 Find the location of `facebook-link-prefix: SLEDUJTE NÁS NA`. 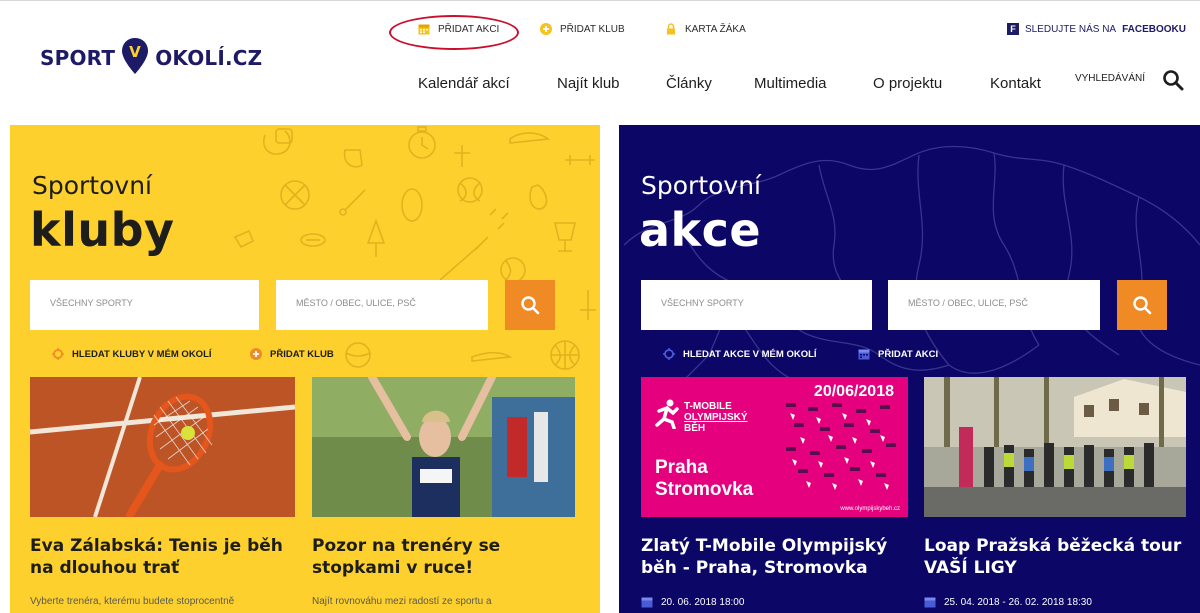

facebook-link-prefix: SLEDUJTE NÁS NA is located at coordinates (1070, 29).